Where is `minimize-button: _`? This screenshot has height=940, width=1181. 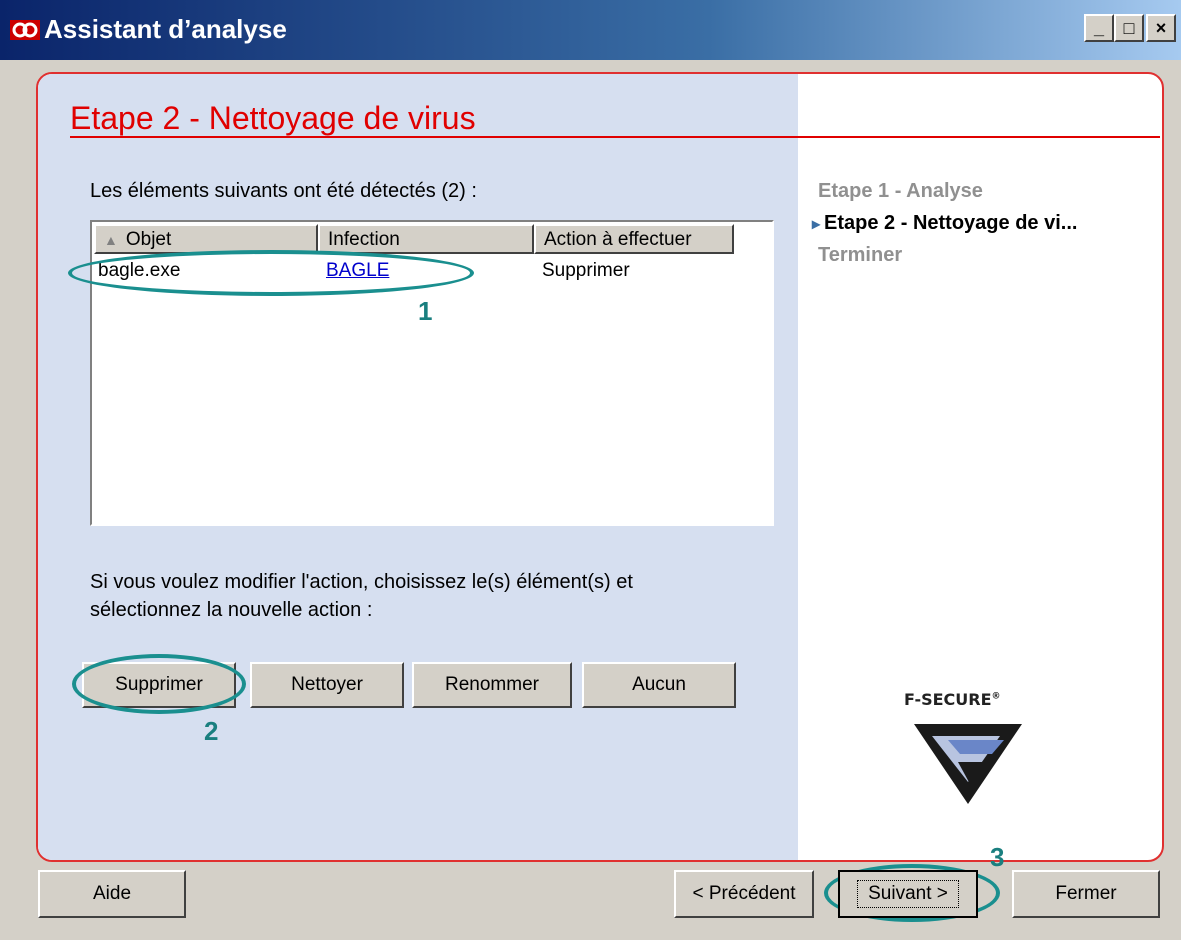
minimize-button: _ is located at coordinates (1099, 28).